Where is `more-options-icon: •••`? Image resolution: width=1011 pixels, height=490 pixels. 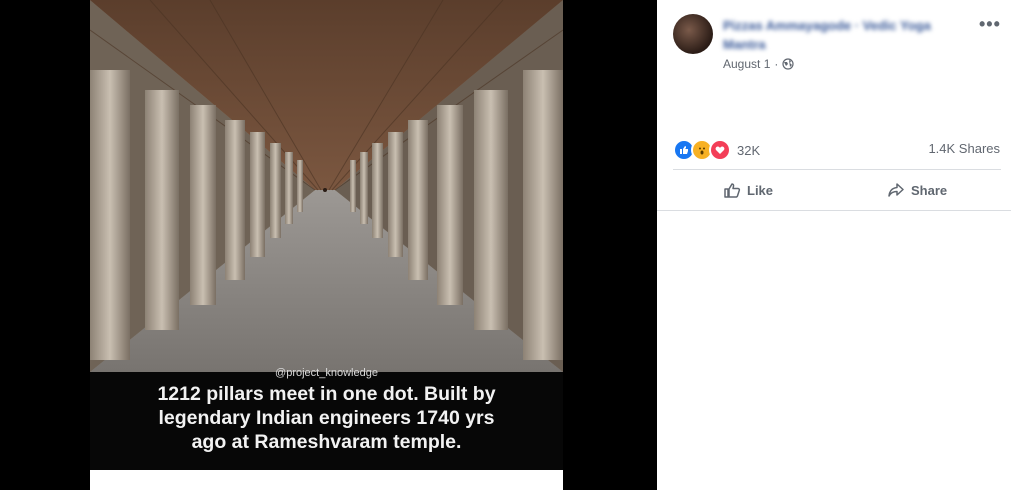
more-options-icon: ••• is located at coordinates (990, 24).